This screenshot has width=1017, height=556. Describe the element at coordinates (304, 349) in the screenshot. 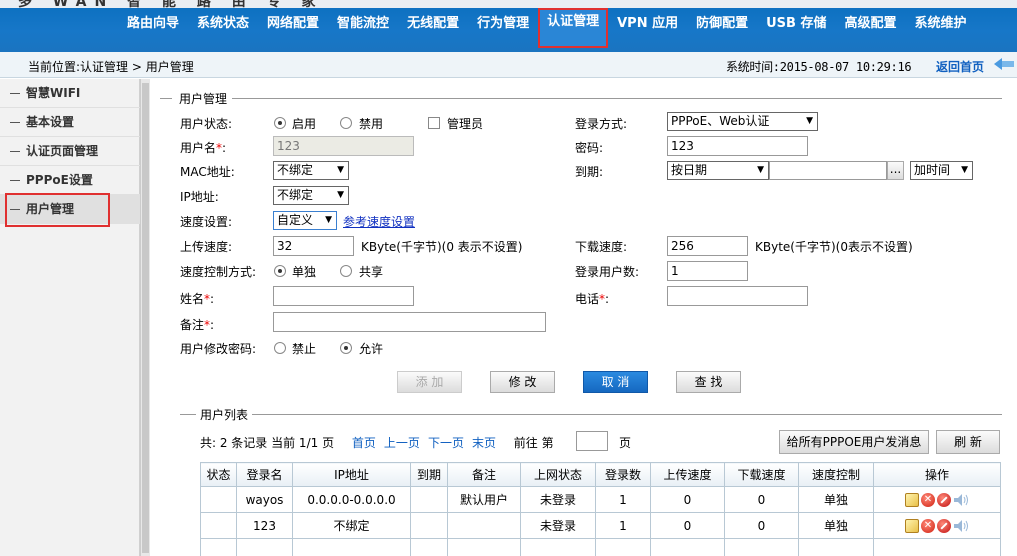

I see `change-pw-forbid-label: 禁止` at that location.